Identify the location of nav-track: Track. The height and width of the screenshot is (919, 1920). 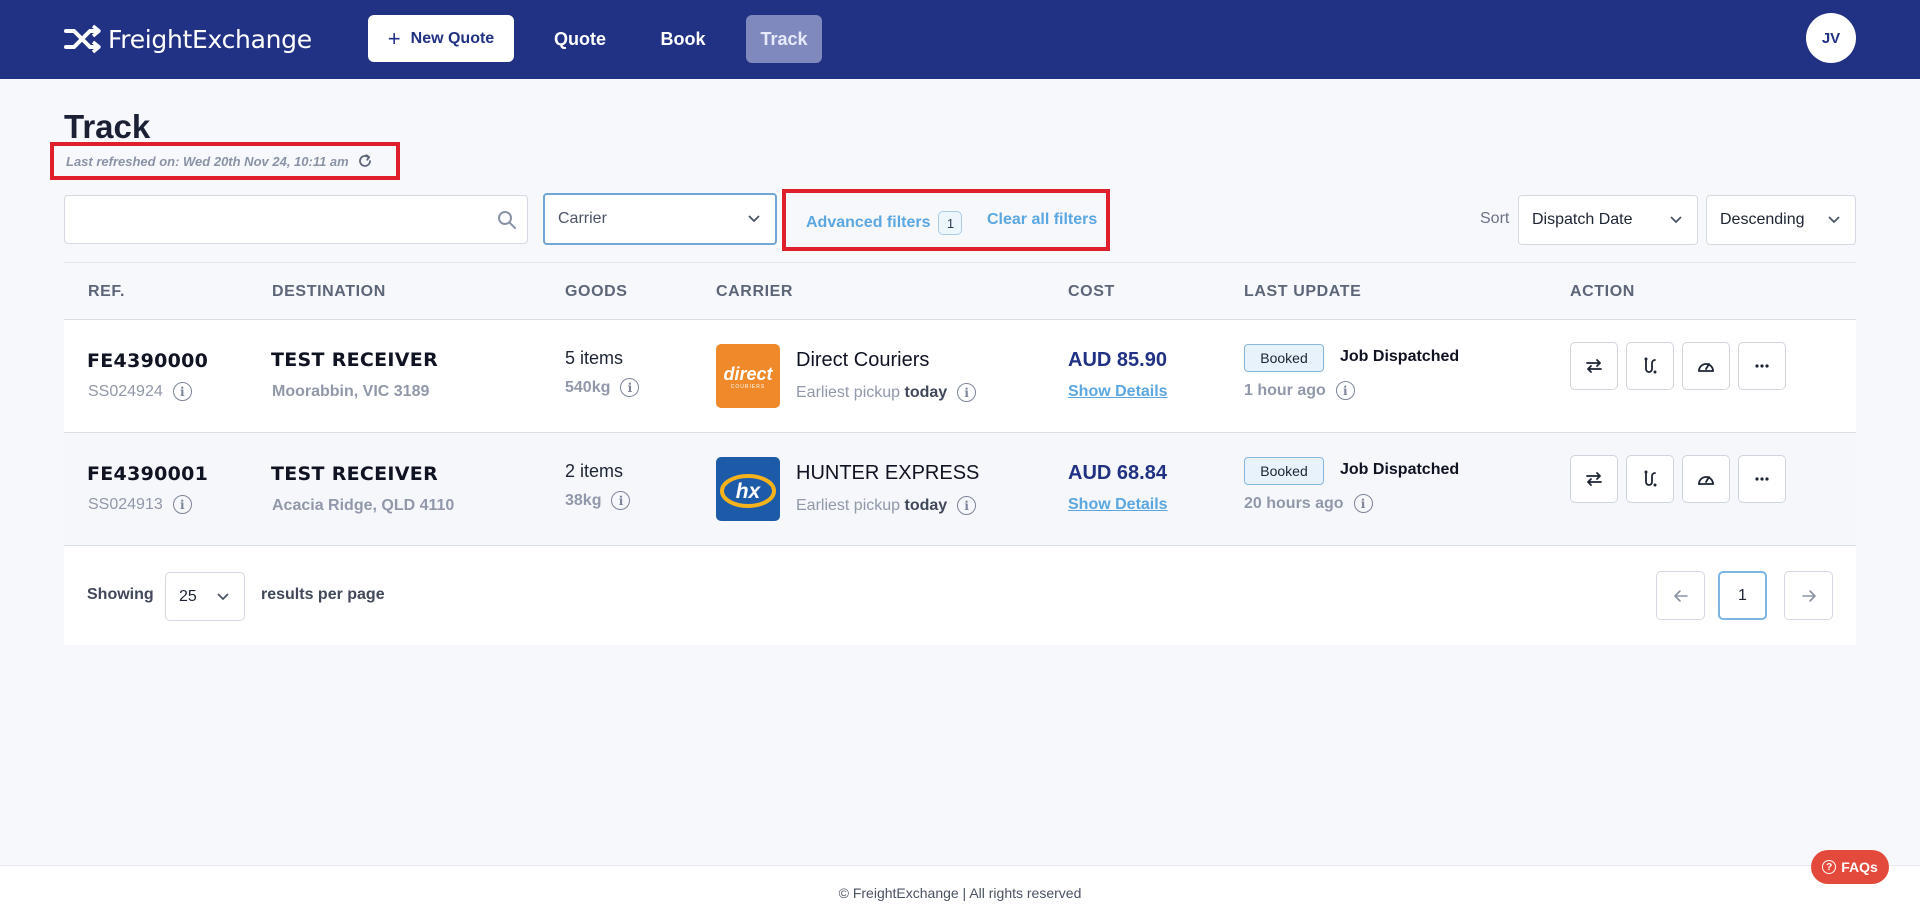
(784, 39).